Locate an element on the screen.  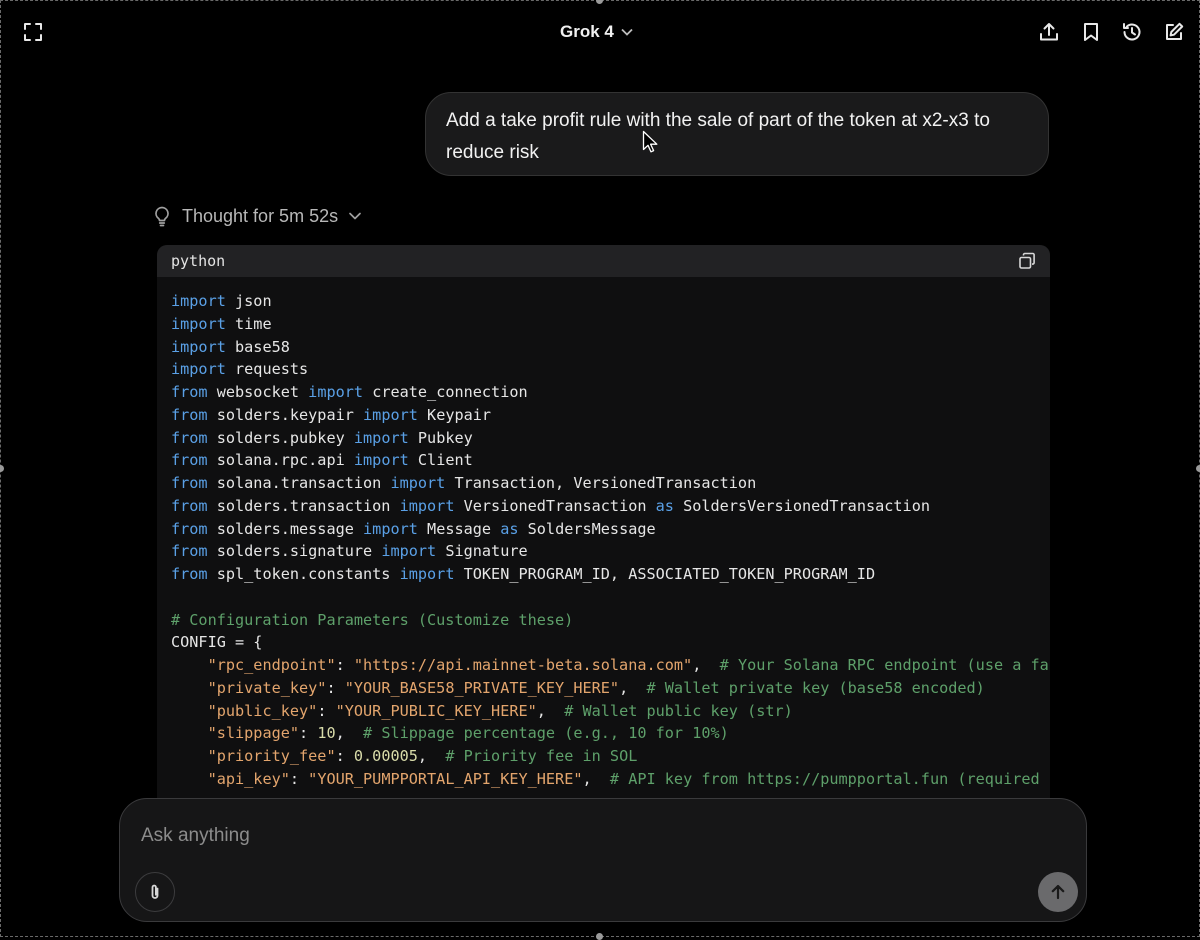
thought-label: Thought for 5m 52s is located at coordinates (260, 215).